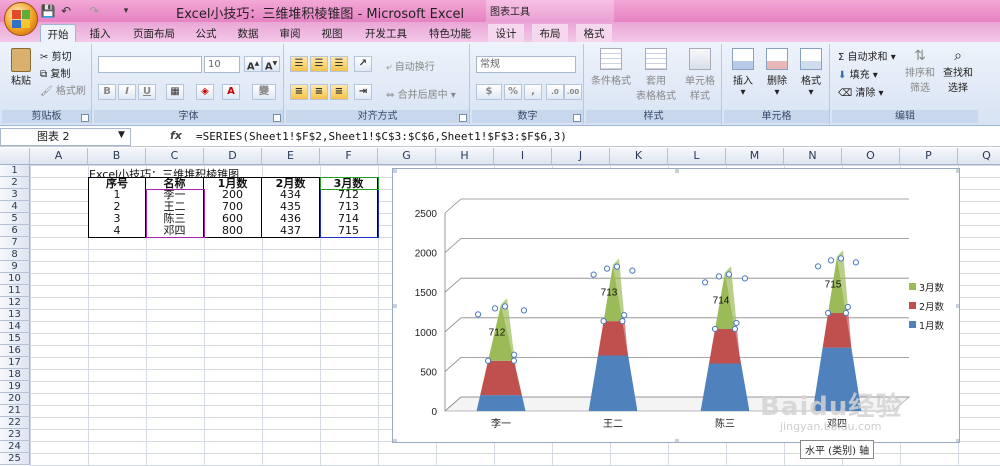  What do you see at coordinates (339, 64) in the screenshot?
I see `align-bottom-button: ☰` at bounding box center [339, 64].